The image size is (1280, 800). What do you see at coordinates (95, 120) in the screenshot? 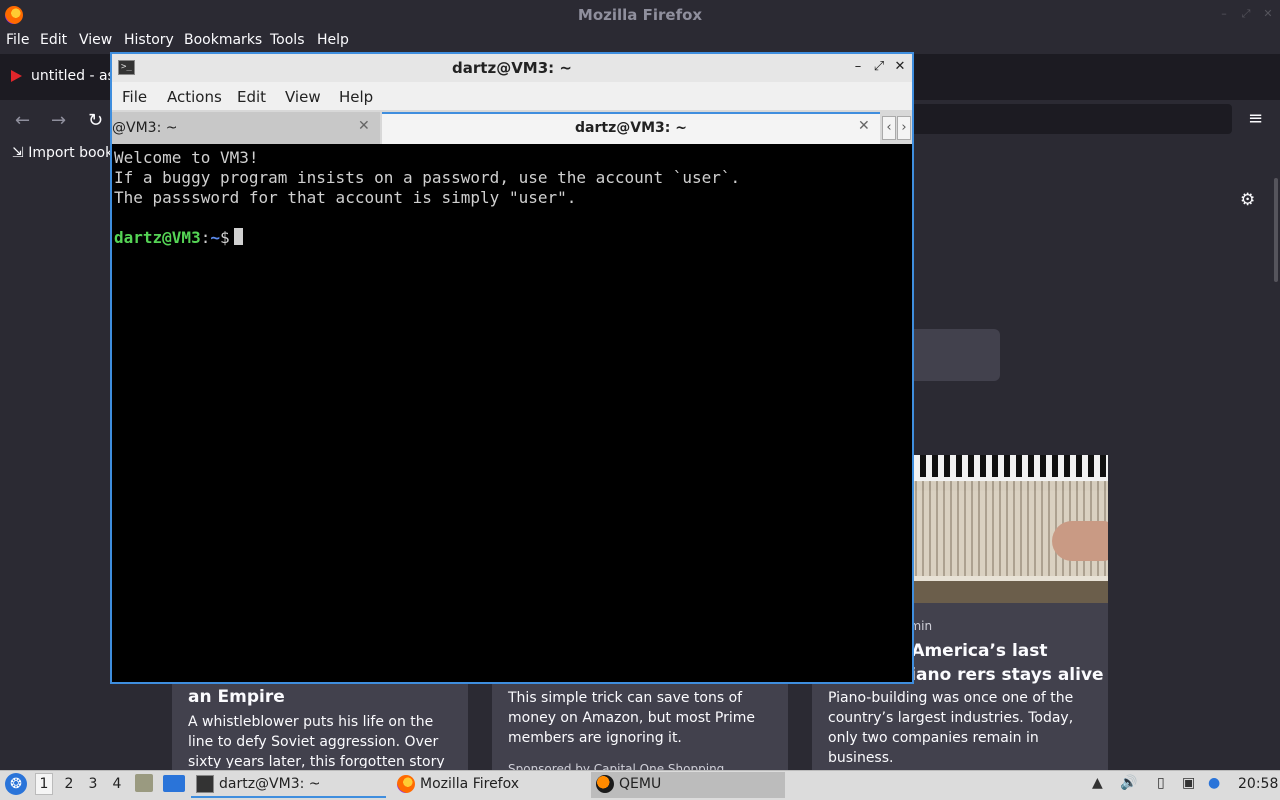
I see `reload-icon: ↻` at bounding box center [95, 120].